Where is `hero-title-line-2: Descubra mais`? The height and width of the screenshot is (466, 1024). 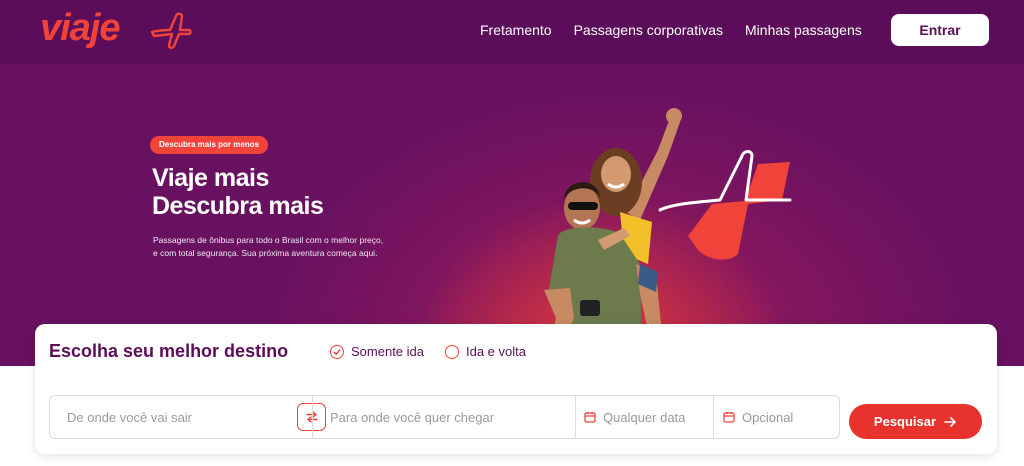
hero-title-line-2: Descubra mais is located at coordinates (238, 206).